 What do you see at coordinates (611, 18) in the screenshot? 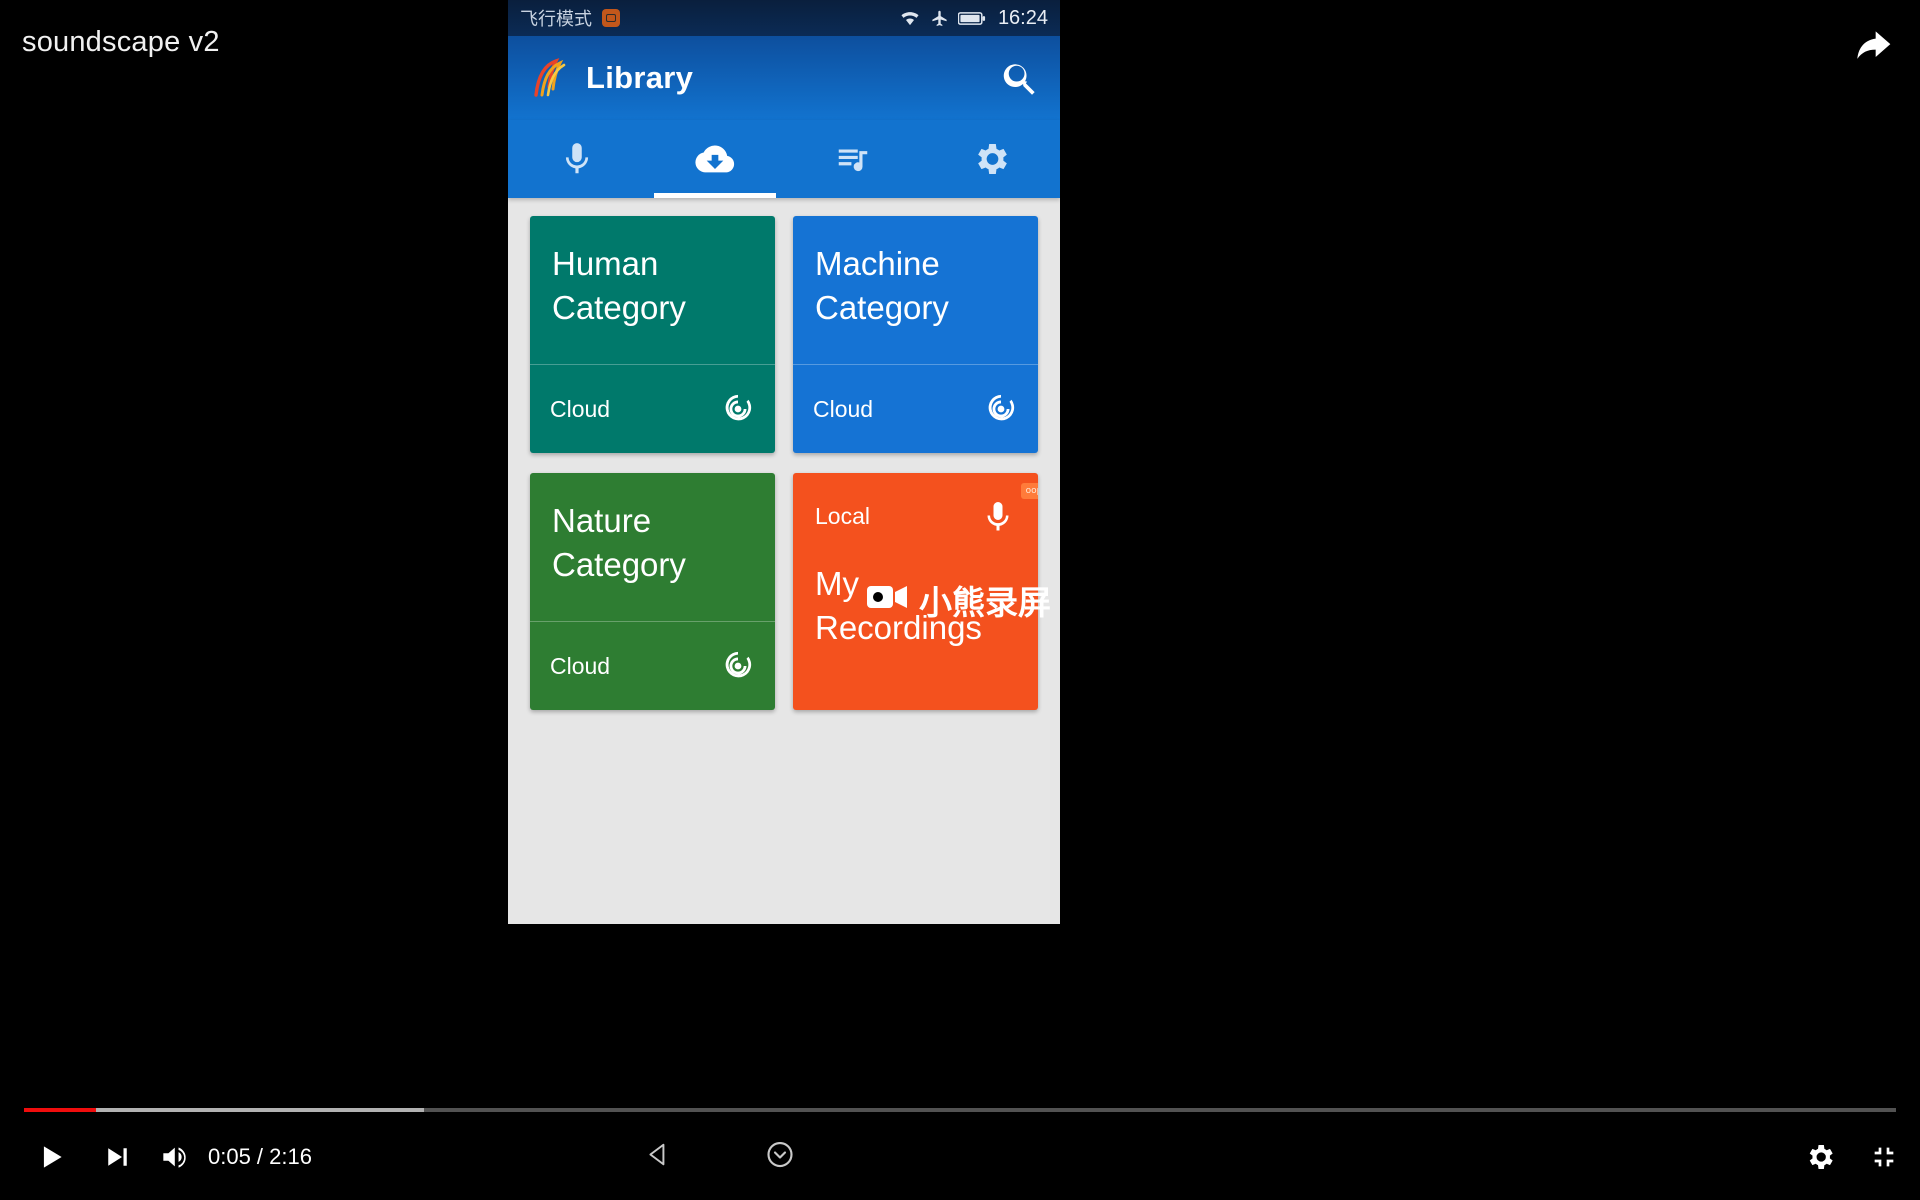
I see `notification-app-icon` at bounding box center [611, 18].